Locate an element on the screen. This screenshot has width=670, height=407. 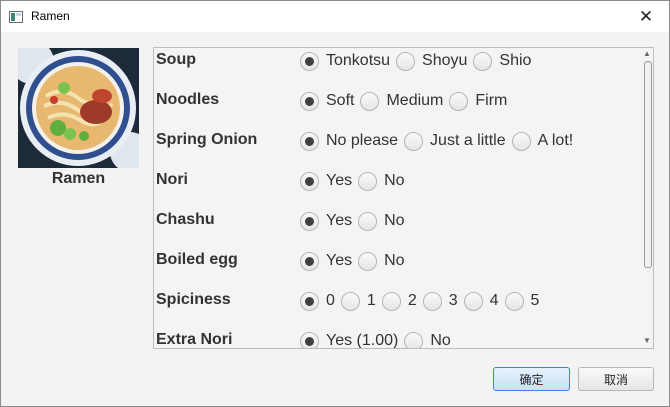
option-row: Spring Onion No please Just a little A lot! is located at coordinates (397, 149).